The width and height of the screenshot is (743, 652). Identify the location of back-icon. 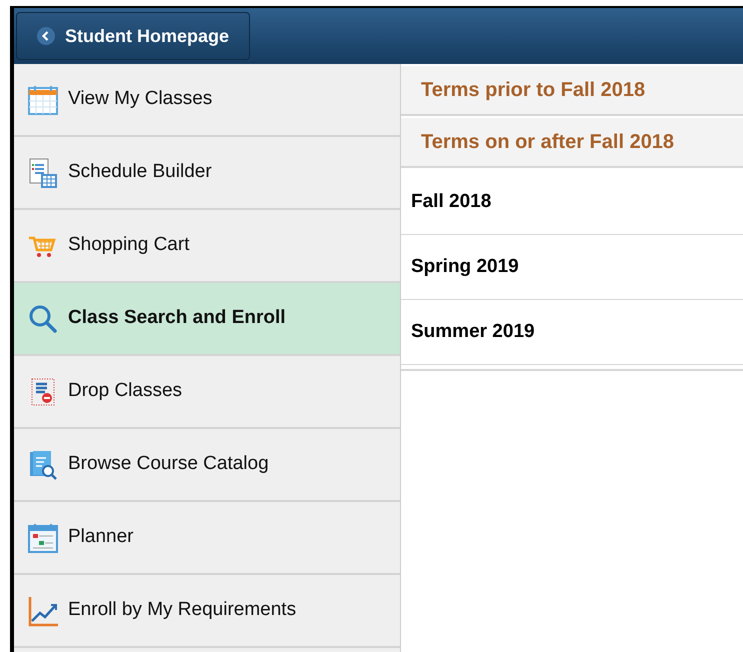
(46, 36).